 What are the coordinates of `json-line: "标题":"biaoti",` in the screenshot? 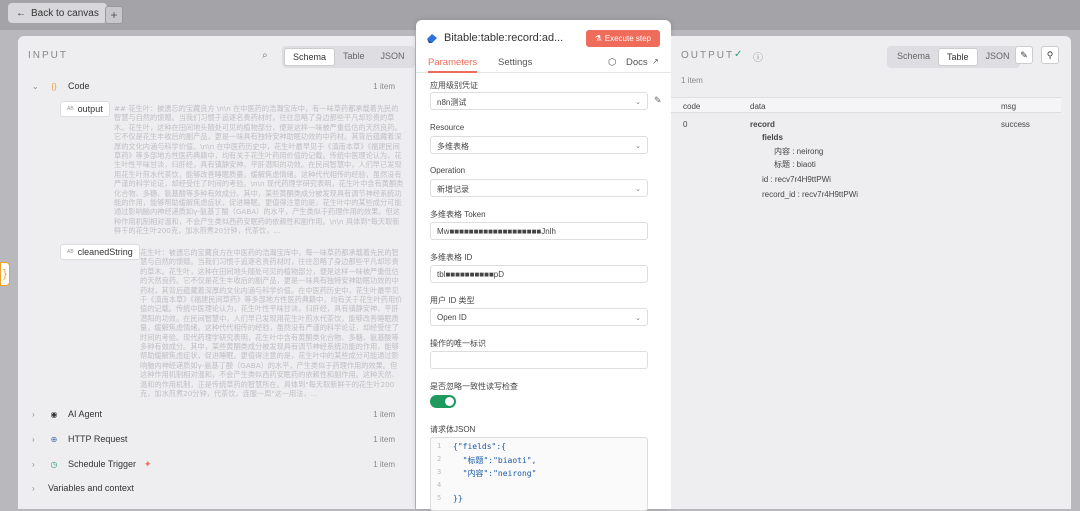 It's located at (495, 460).